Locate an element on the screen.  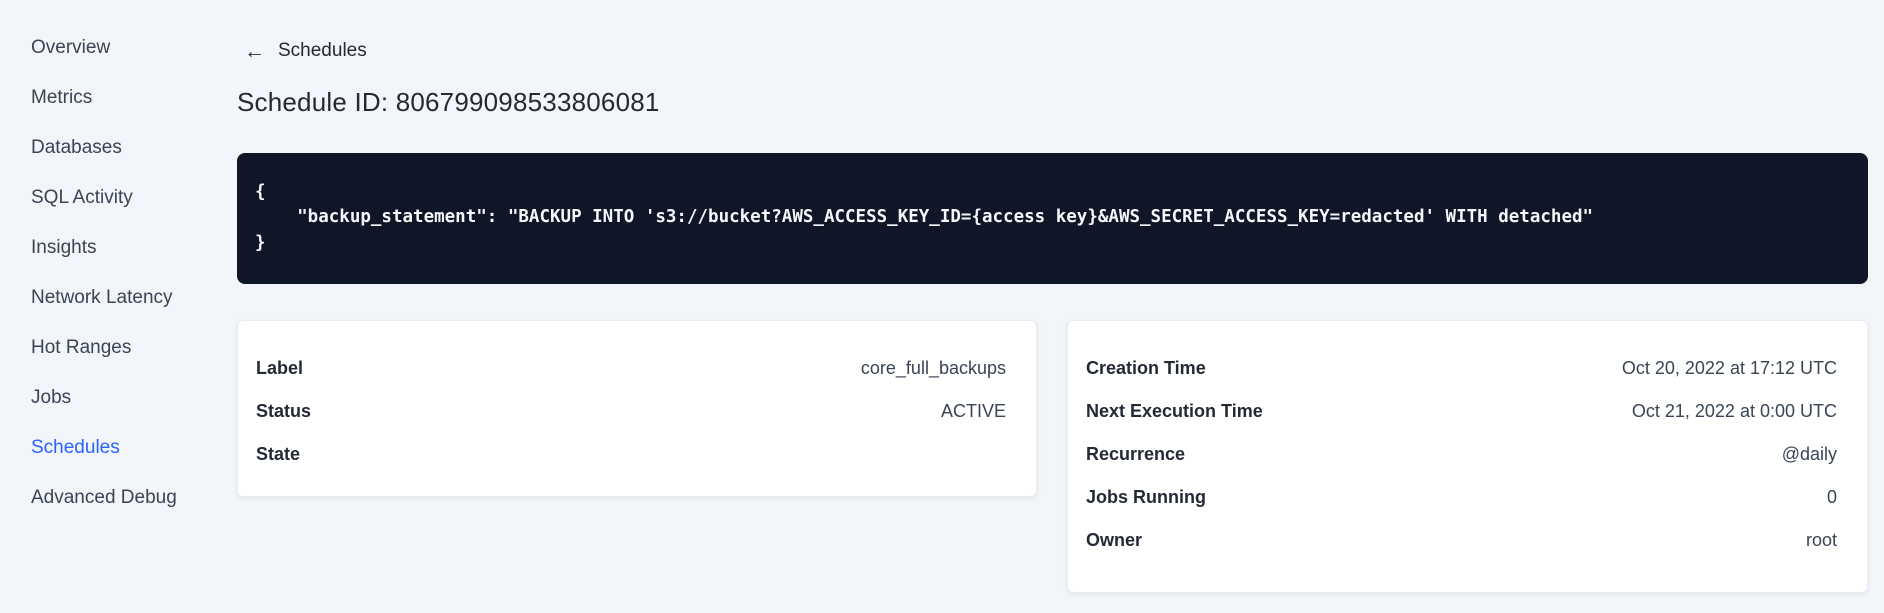
sidebar-item-databases: Databases is located at coordinates (118, 148).